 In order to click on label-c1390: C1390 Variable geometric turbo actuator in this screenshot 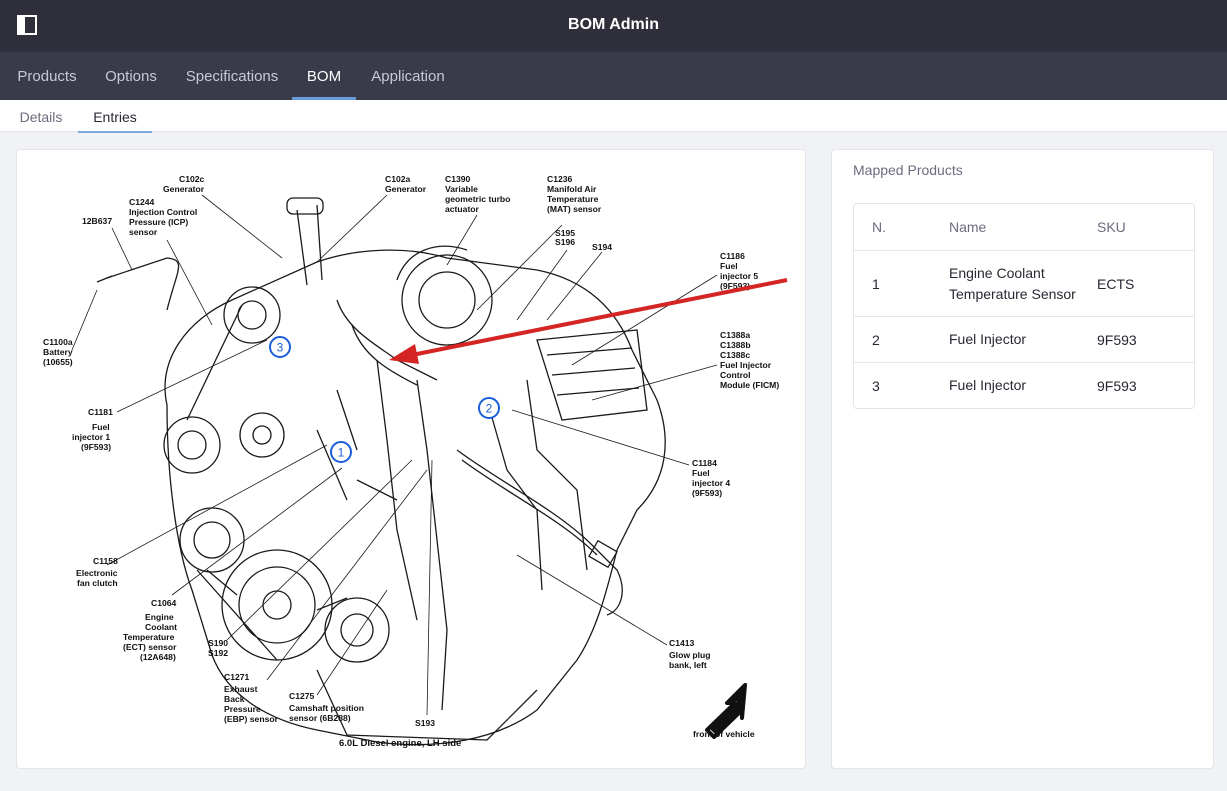, I will do `click(477, 194)`.